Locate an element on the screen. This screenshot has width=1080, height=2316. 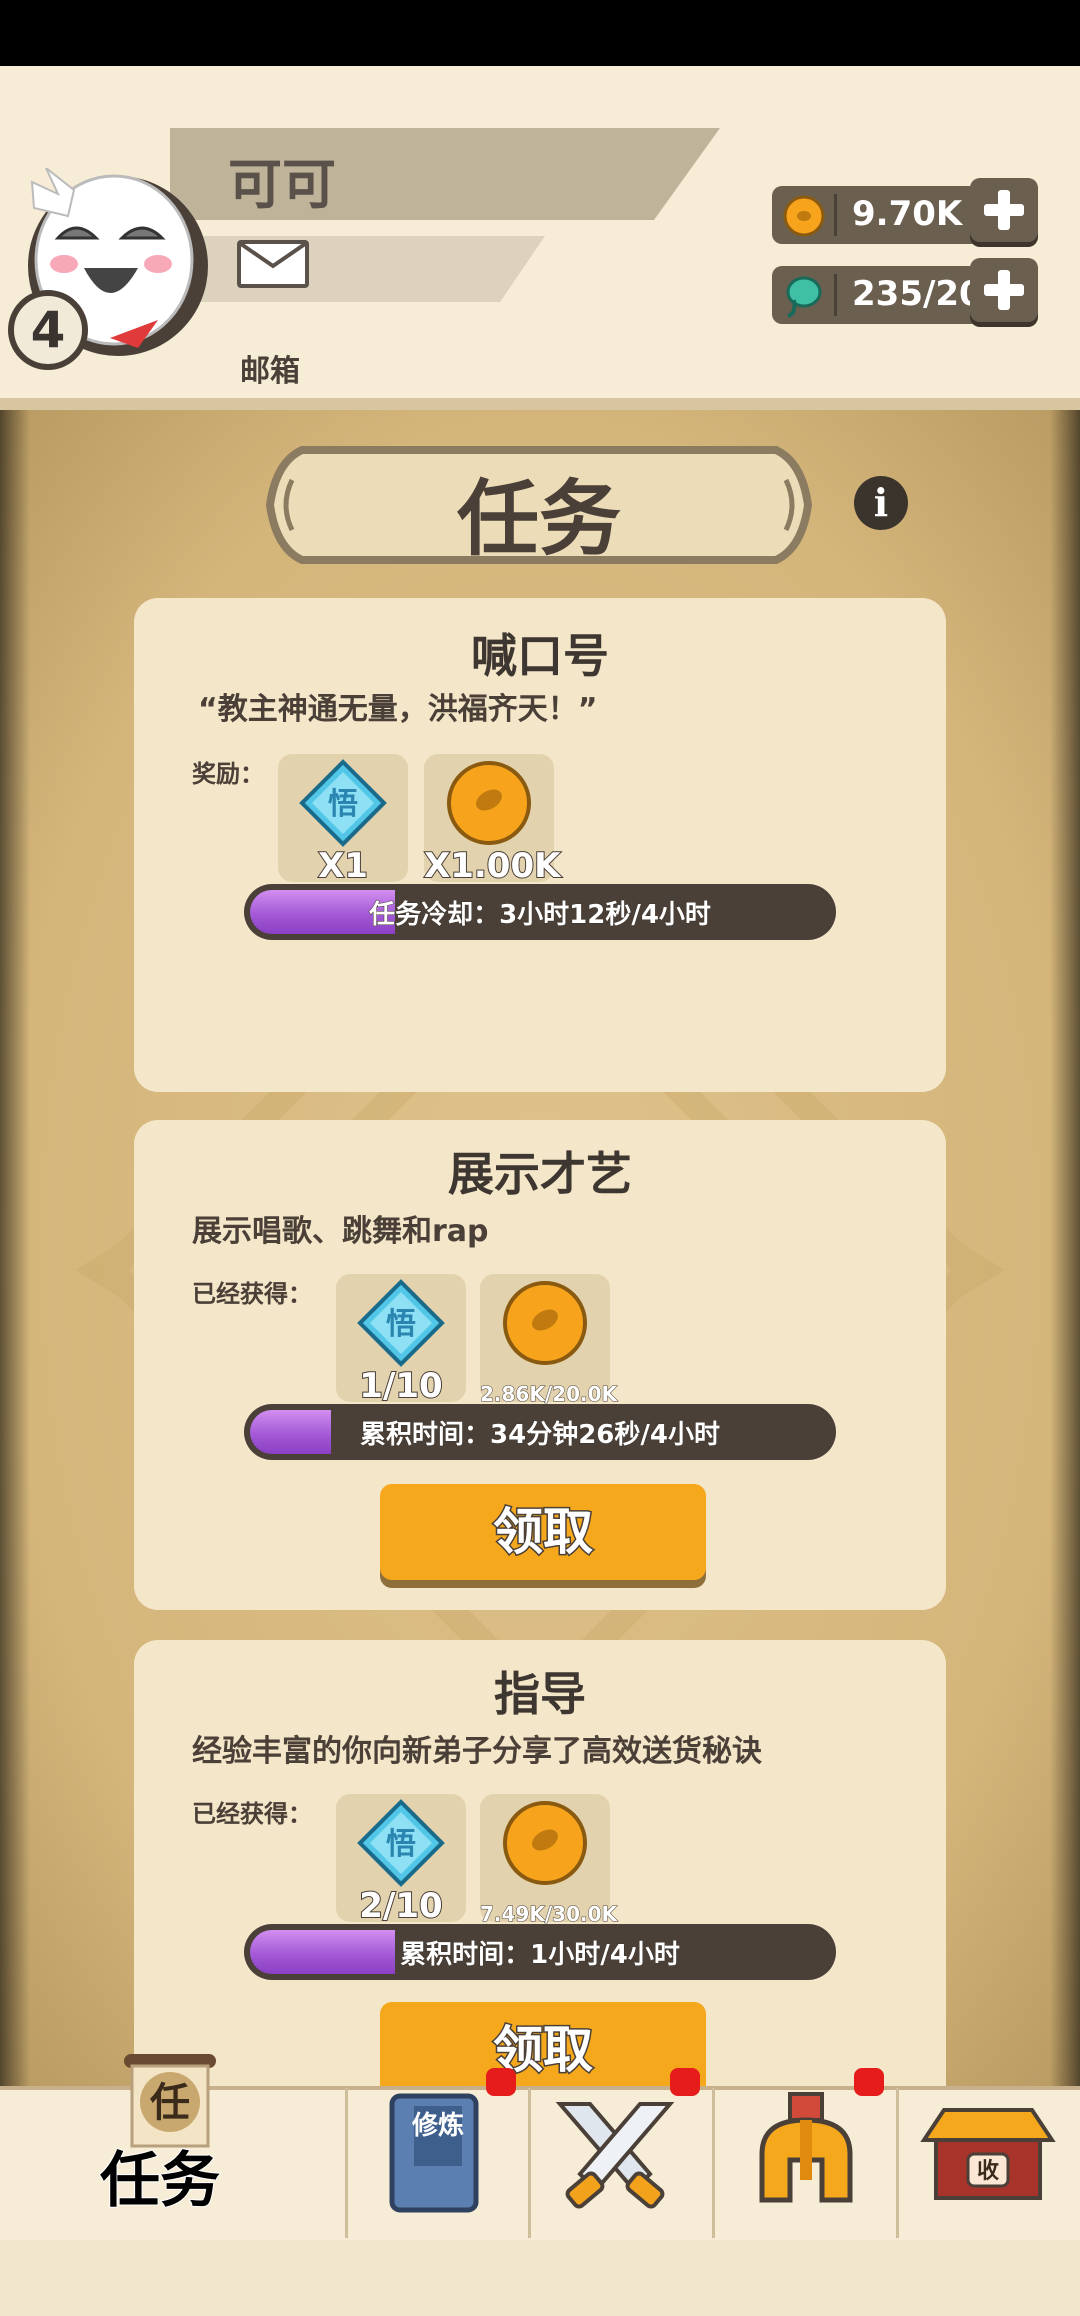
task-description: 展示唱歌、跳舞和rap is located at coordinates (340, 1231).